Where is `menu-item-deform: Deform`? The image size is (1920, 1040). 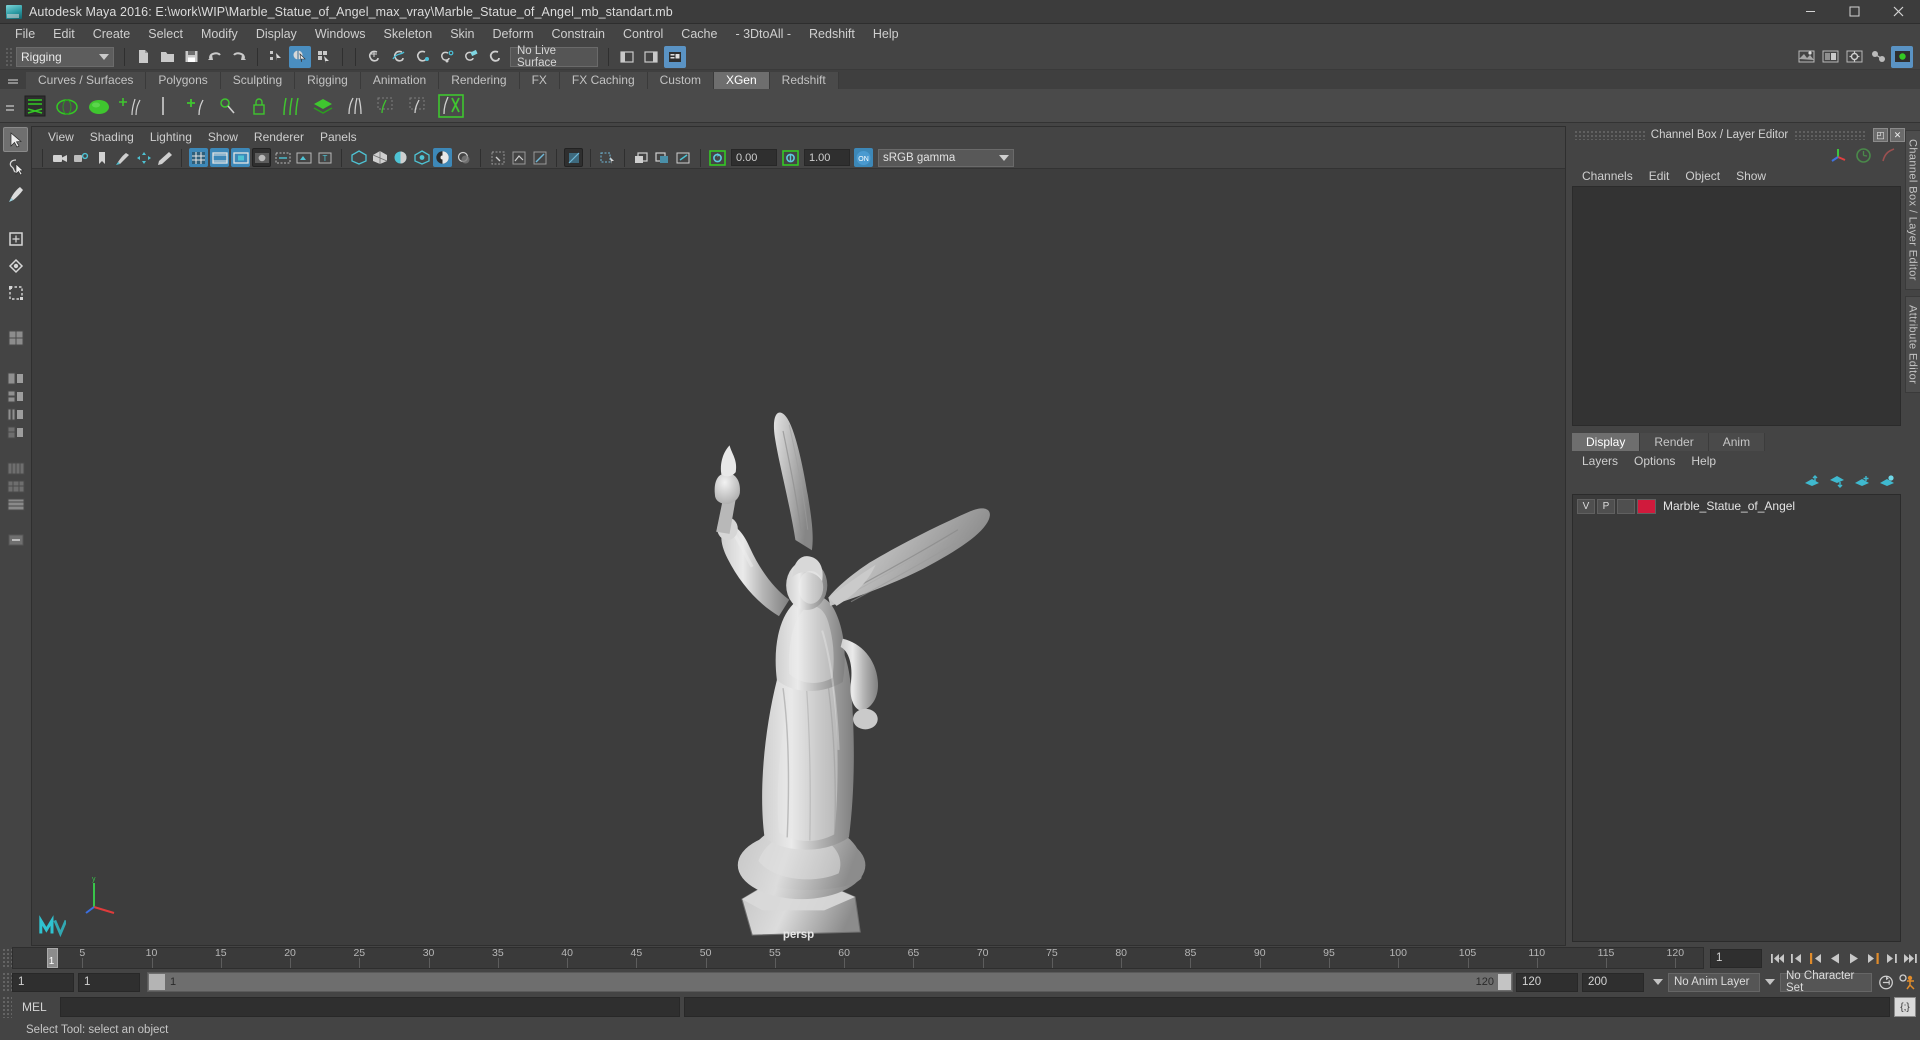
menu-item-deform: Deform is located at coordinates (513, 34).